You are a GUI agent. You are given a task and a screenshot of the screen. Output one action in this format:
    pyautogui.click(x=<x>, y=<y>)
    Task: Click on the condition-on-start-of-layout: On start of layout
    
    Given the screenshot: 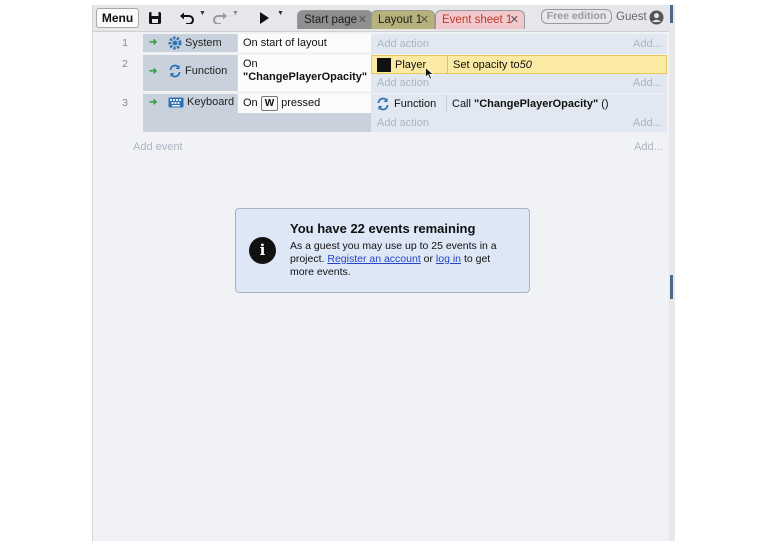 What is the action you would take?
    pyautogui.click(x=304, y=43)
    